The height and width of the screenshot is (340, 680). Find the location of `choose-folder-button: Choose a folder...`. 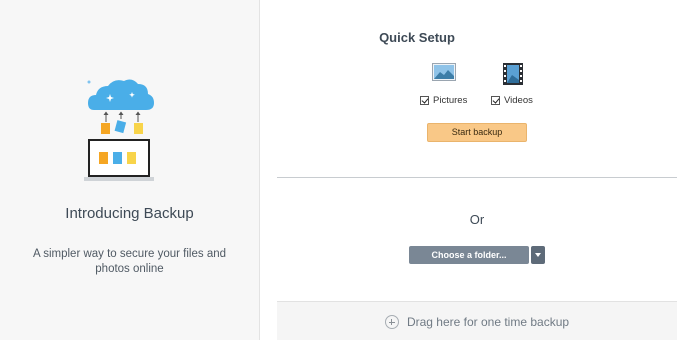

choose-folder-button: Choose a folder... is located at coordinates (469, 255).